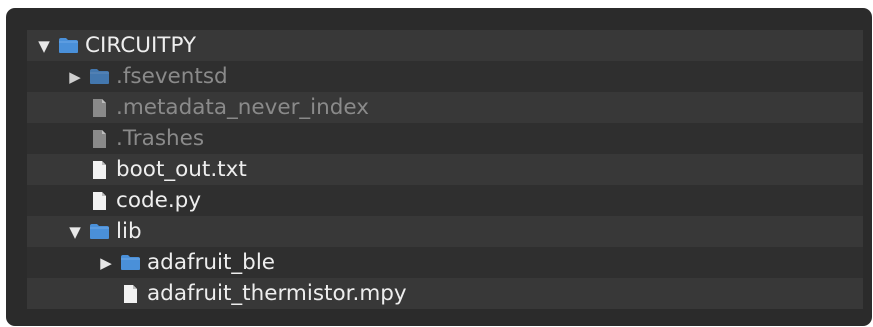 The height and width of the screenshot is (327, 873). Describe the element at coordinates (445, 200) in the screenshot. I see `tree-row: code.py` at that location.